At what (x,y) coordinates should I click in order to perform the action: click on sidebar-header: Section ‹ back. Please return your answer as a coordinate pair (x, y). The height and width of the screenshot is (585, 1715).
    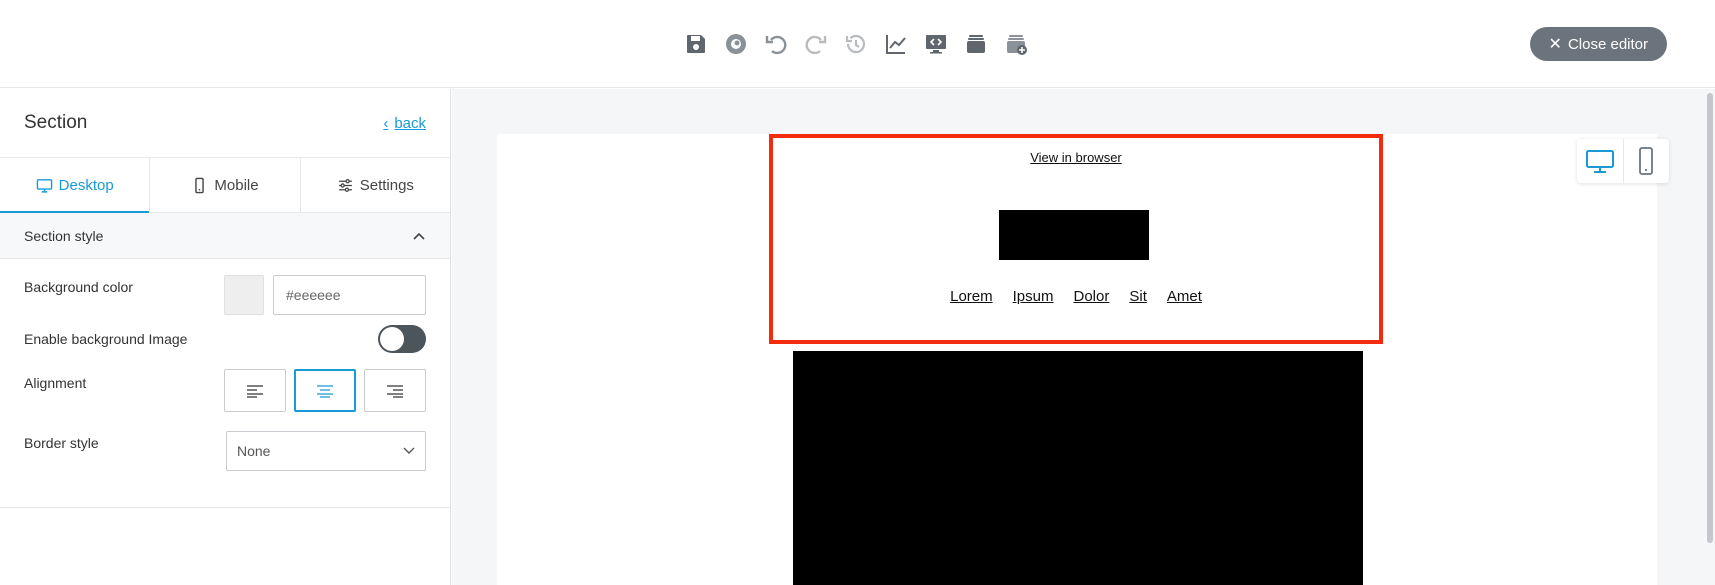
    Looking at the image, I should click on (225, 123).